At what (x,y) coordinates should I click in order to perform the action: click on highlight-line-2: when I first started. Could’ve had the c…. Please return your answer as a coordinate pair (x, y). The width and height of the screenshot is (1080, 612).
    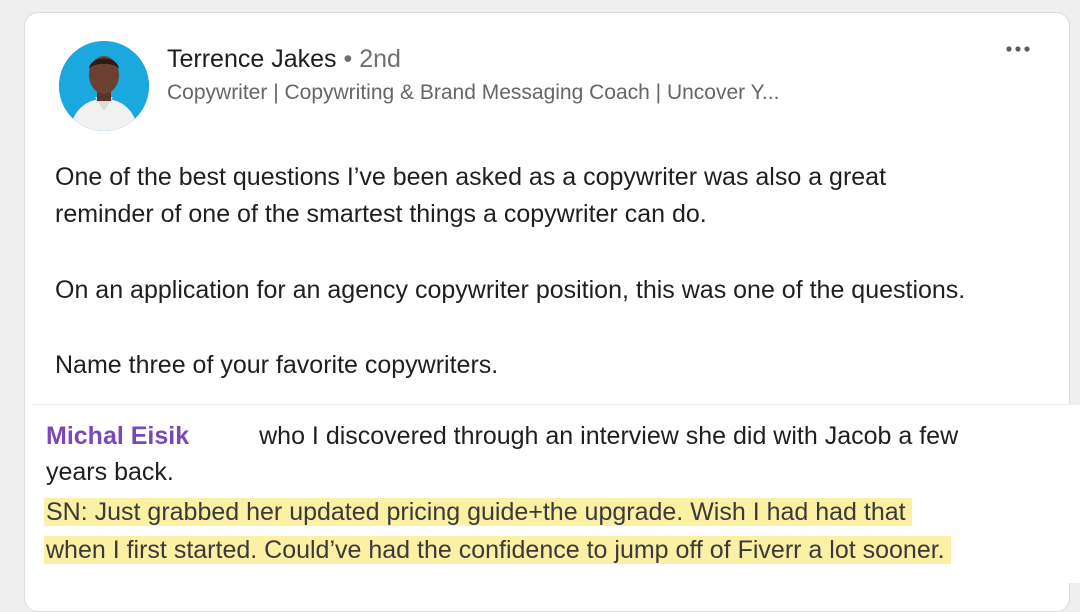
    Looking at the image, I should click on (497, 550).